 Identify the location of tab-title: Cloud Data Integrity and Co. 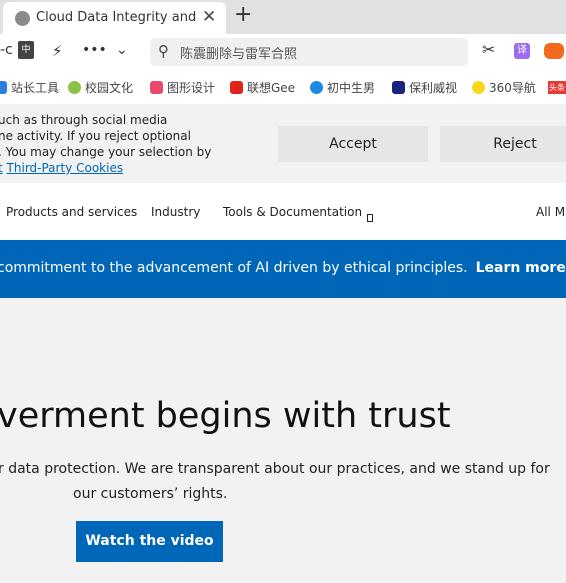
(116, 17).